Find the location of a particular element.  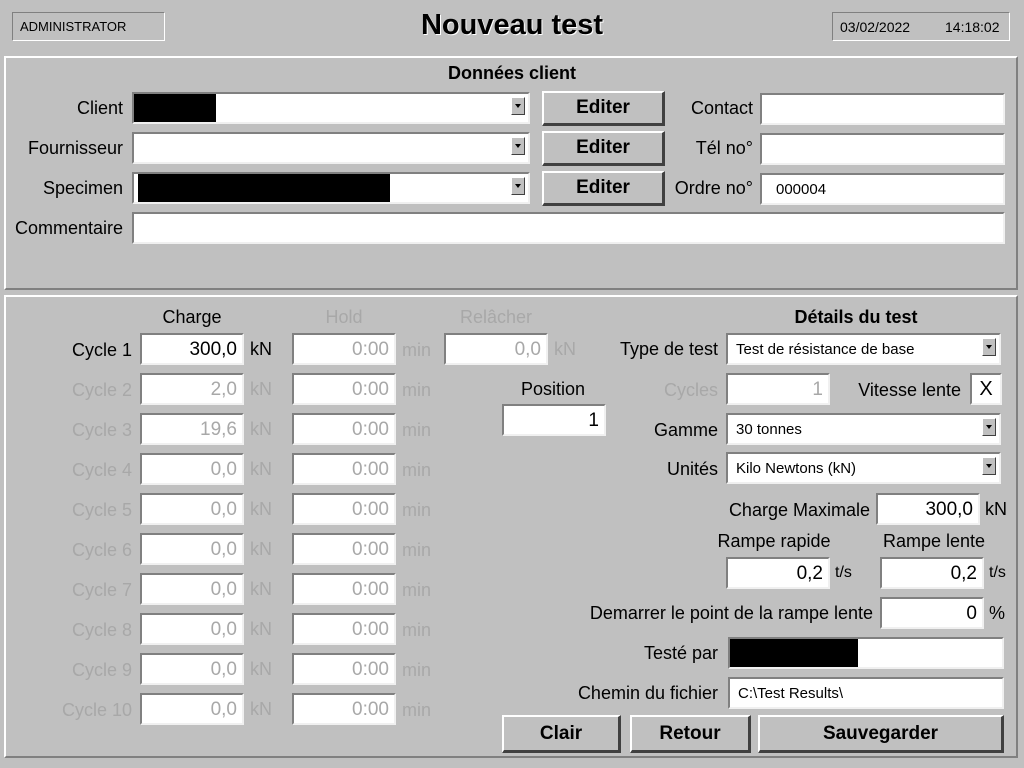

tested-by-input is located at coordinates (866, 653).